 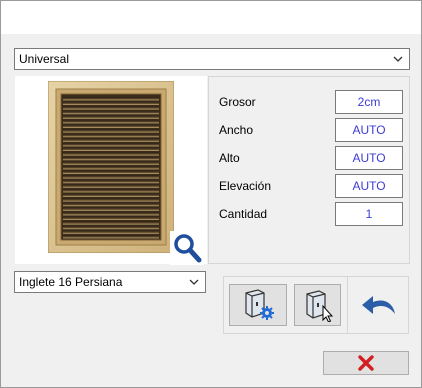 What do you see at coordinates (211, 17) in the screenshot?
I see `title-bar` at bounding box center [211, 17].